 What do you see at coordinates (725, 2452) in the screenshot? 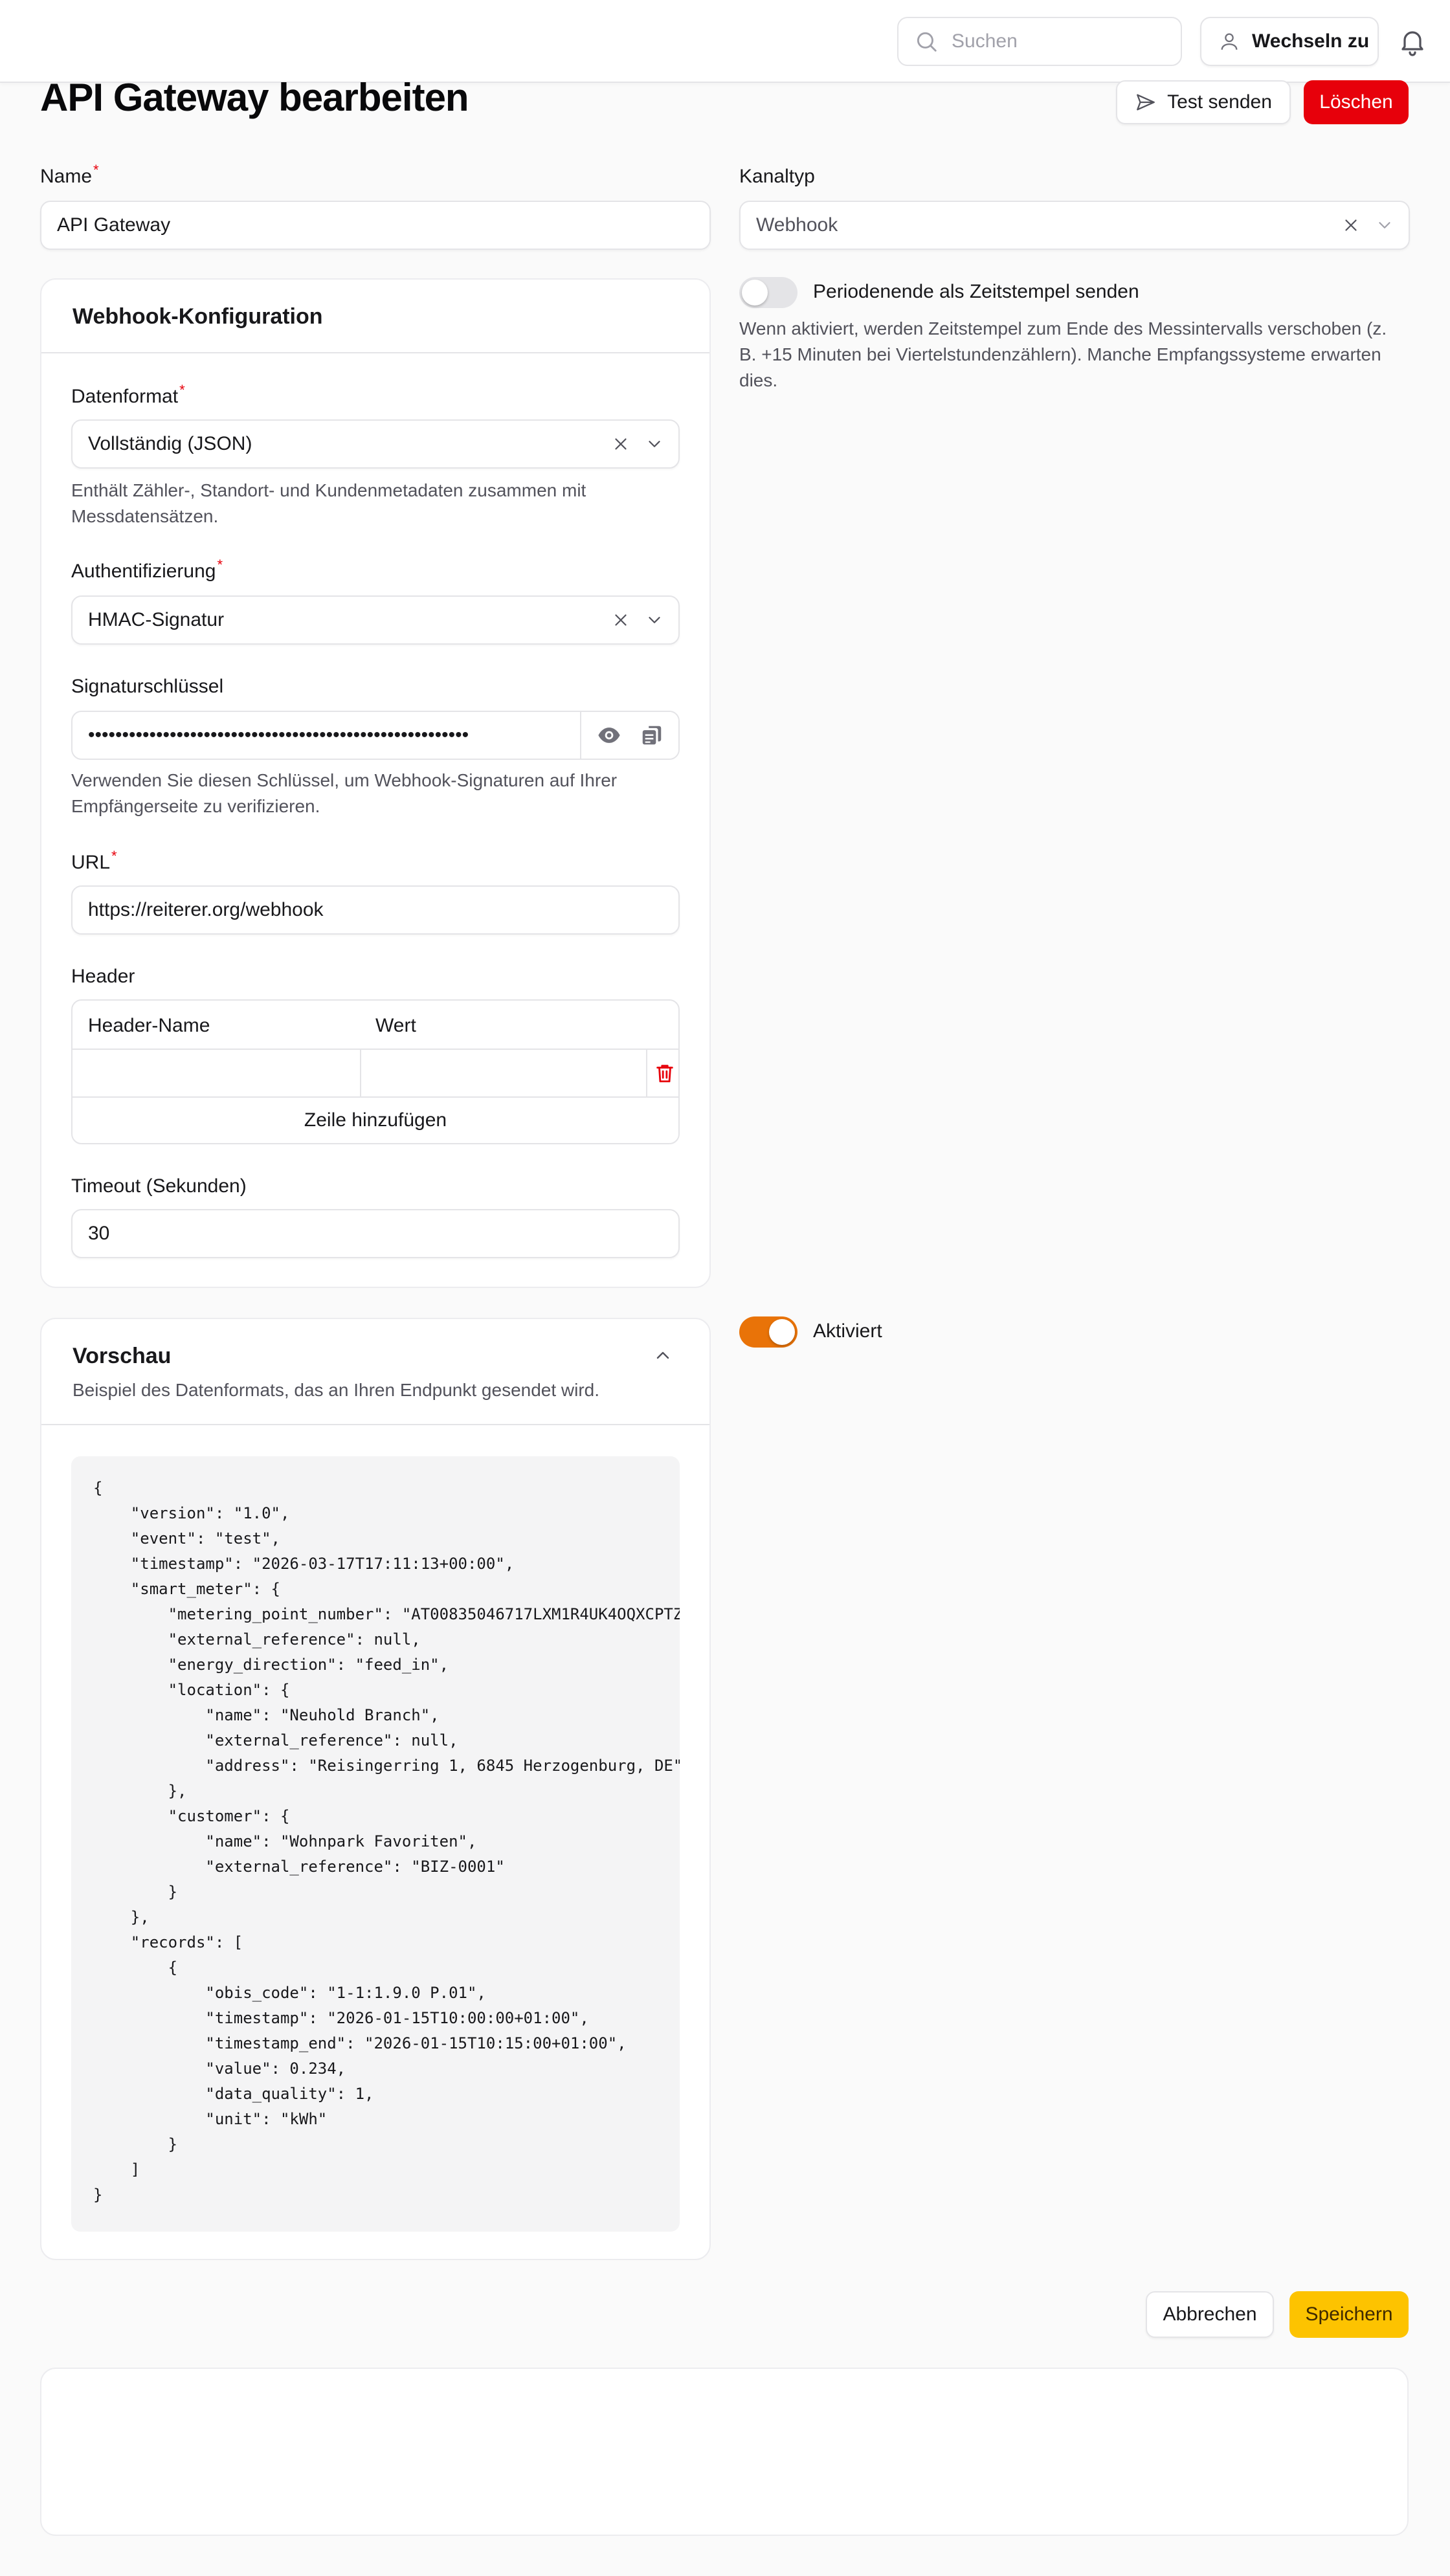
I see `bottom-panel` at bounding box center [725, 2452].